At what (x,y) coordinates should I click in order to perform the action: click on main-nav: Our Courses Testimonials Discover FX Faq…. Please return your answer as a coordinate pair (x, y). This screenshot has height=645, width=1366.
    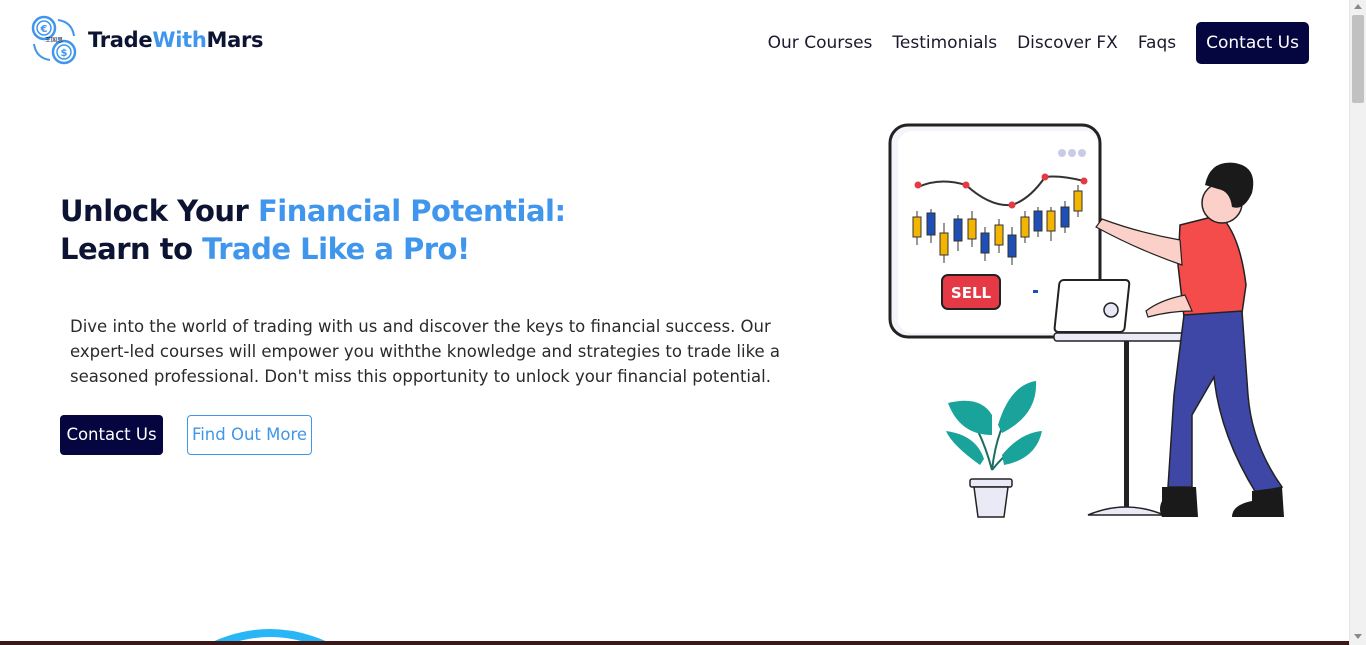
    Looking at the image, I should click on (1028, 43).